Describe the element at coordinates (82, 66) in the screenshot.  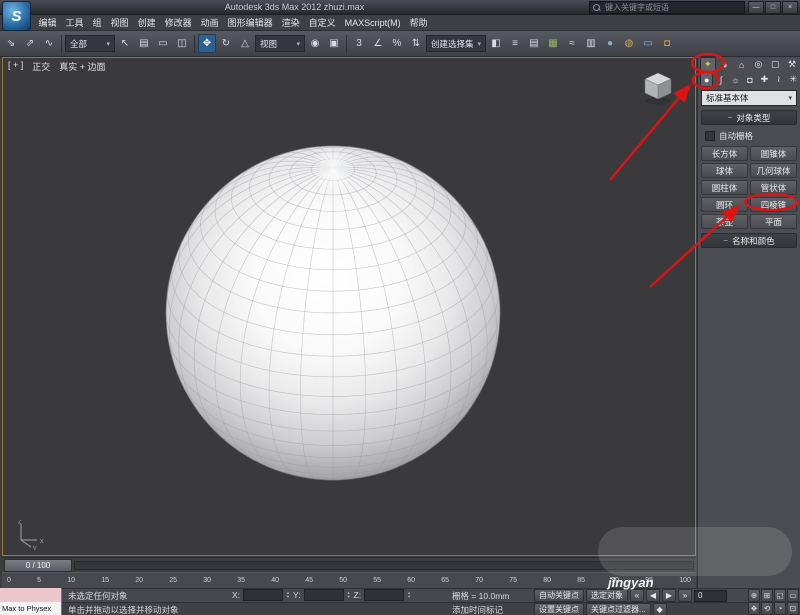
I see `viewport-shading-label: 真实 + 边面` at that location.